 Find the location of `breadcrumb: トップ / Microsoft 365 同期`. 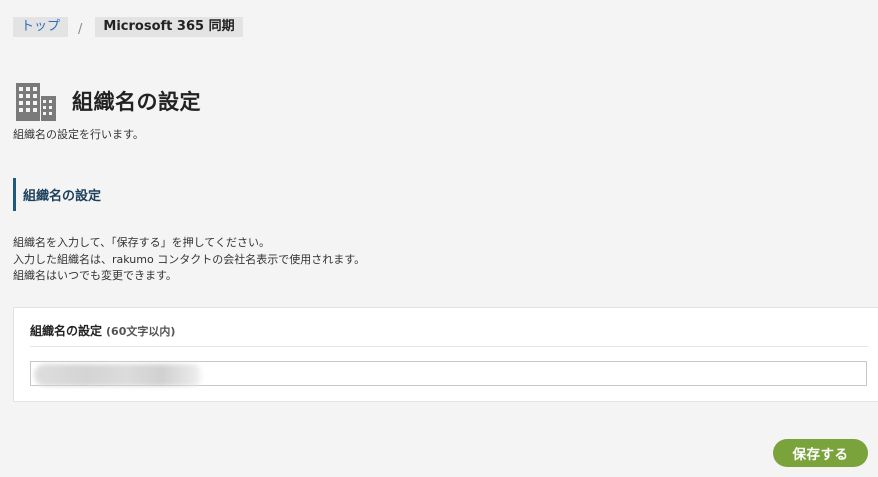

breadcrumb: トップ / Microsoft 365 同期 is located at coordinates (128, 27).